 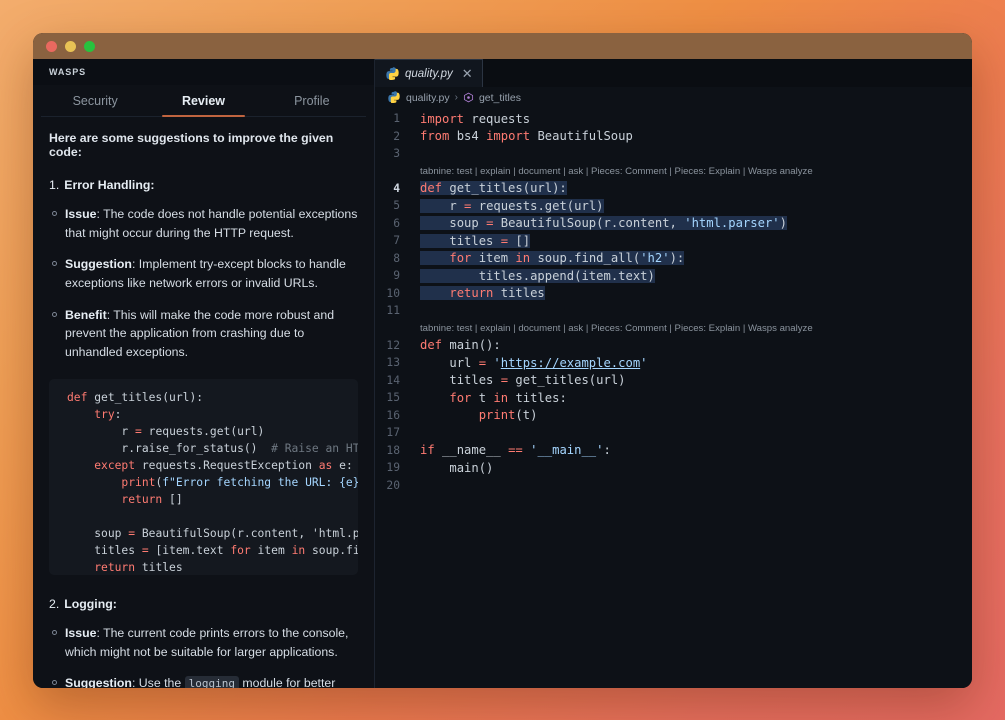 What do you see at coordinates (673, 294) in the screenshot?
I see `code-line: 10 return titles` at bounding box center [673, 294].